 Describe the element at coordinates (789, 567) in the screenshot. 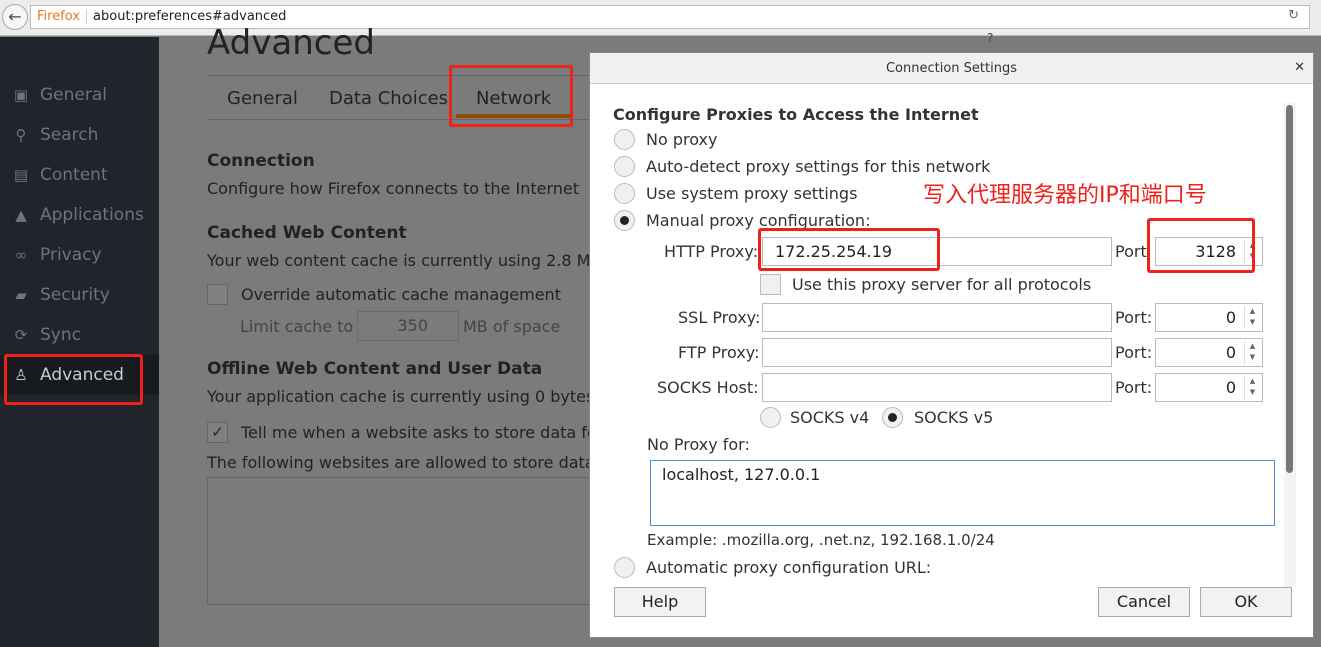

I see `auto-config-url-label: Automatic proxy configuration URL:` at that location.